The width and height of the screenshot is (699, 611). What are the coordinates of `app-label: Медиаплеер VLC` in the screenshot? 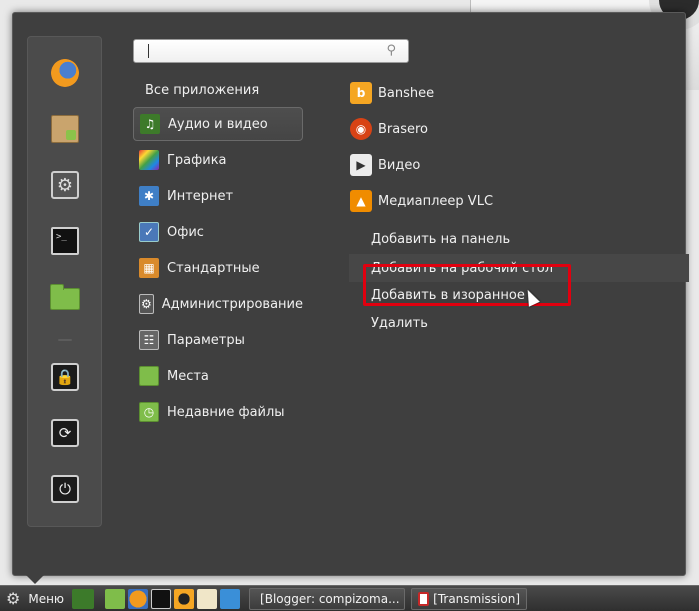 It's located at (436, 201).